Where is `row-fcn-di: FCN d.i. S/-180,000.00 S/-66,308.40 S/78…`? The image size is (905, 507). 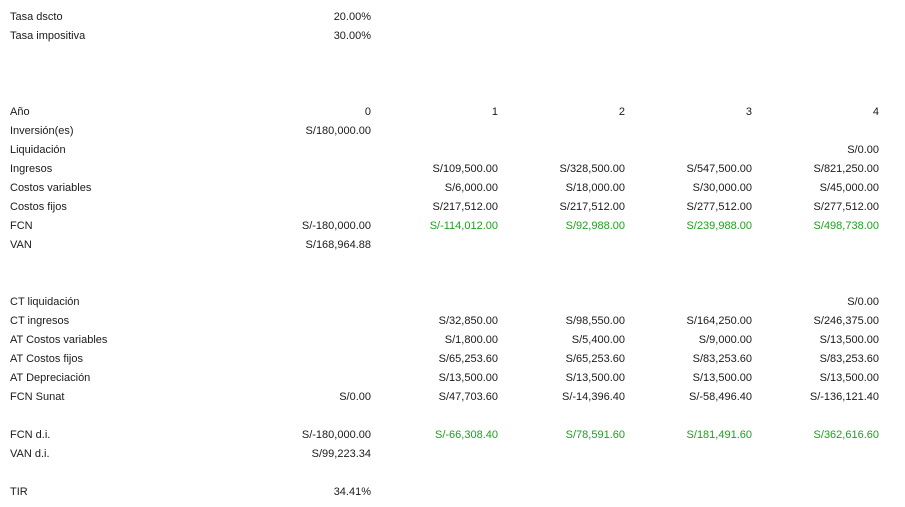
row-fcn-di: FCN d.i. S/-180,000.00 S/-66,308.40 S/78… is located at coordinates (452, 435).